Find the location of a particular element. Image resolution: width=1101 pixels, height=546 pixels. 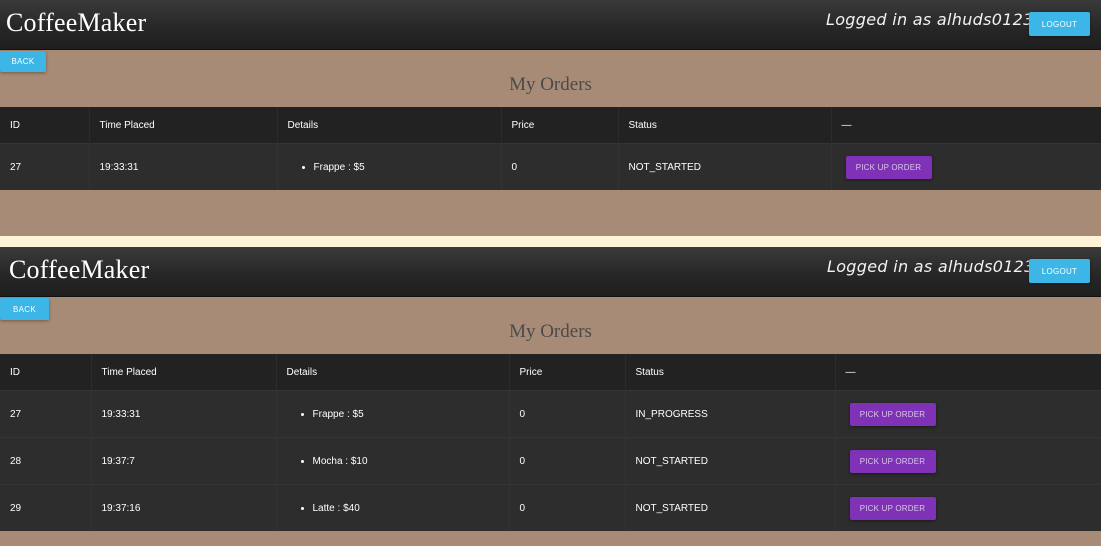

order-time: 19:37:16 is located at coordinates (184, 507).